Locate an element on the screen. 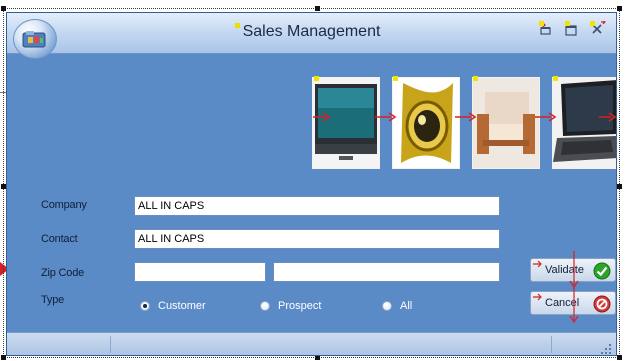 The image size is (625, 361). laptop-icon is located at coordinates (584, 123).